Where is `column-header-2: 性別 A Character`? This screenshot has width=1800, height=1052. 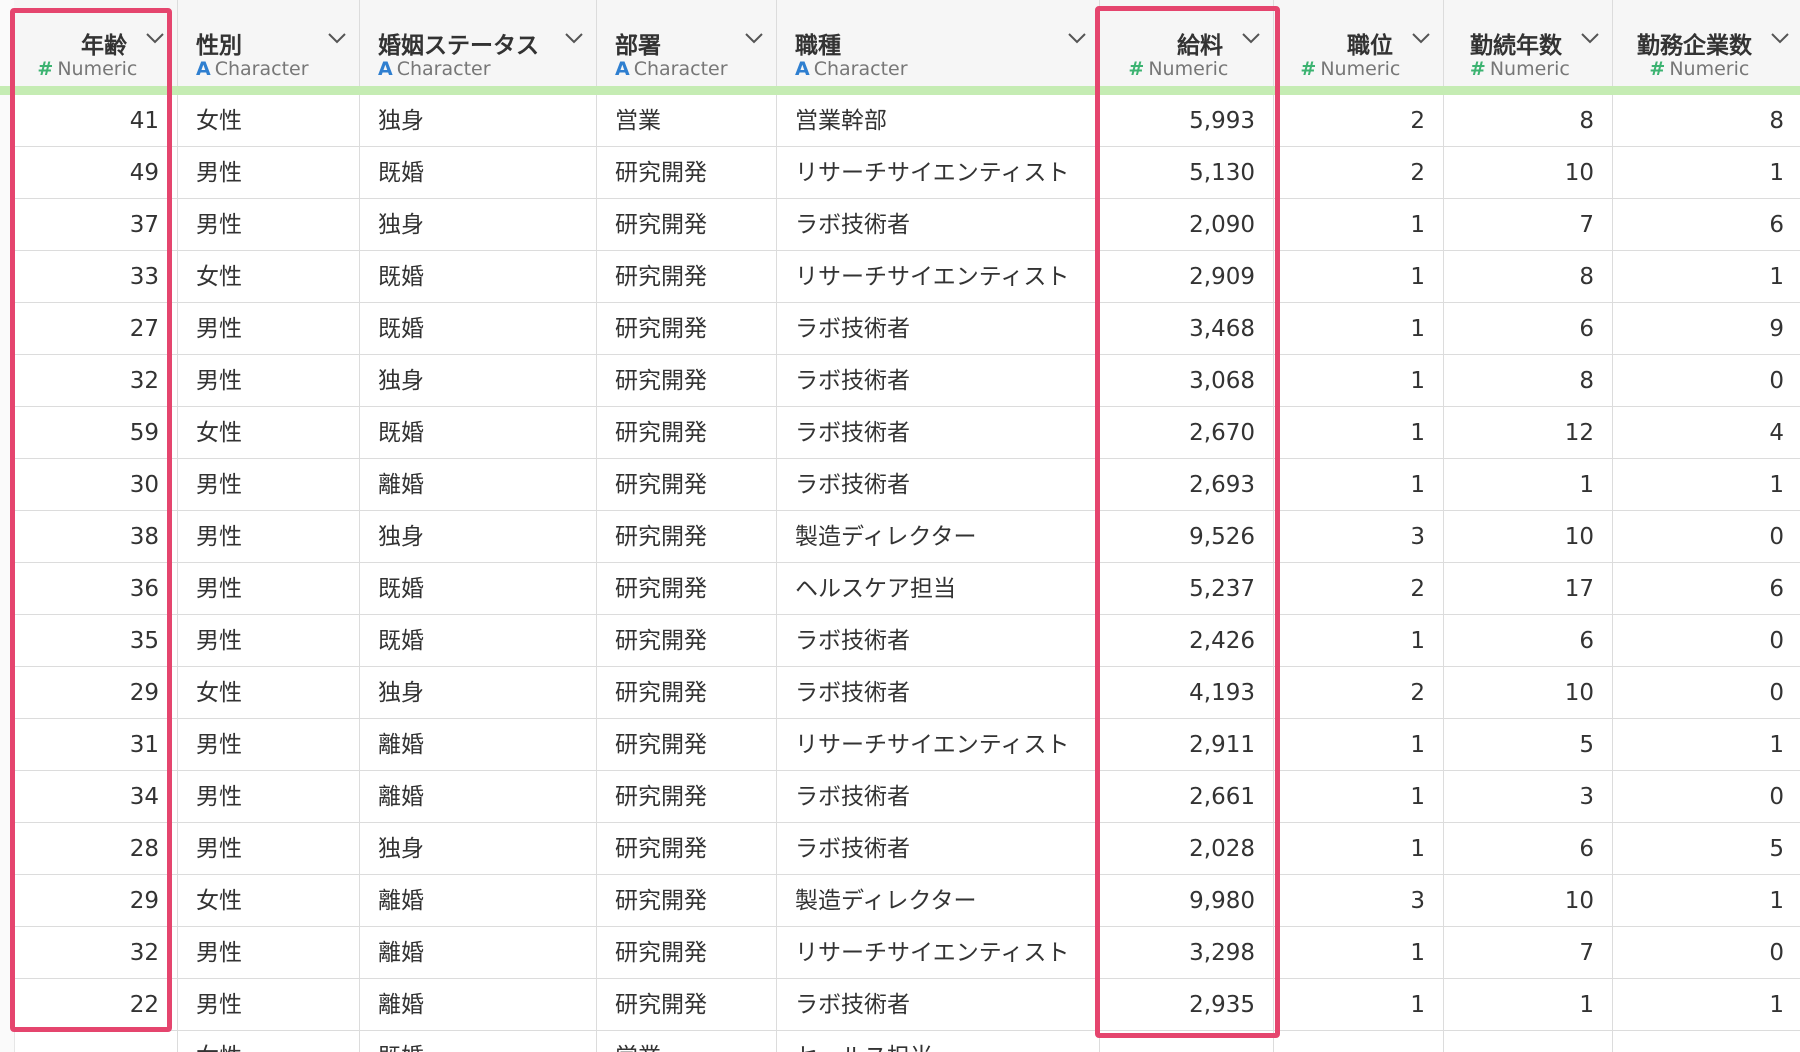 column-header-2: 性別 A Character is located at coordinates (269, 43).